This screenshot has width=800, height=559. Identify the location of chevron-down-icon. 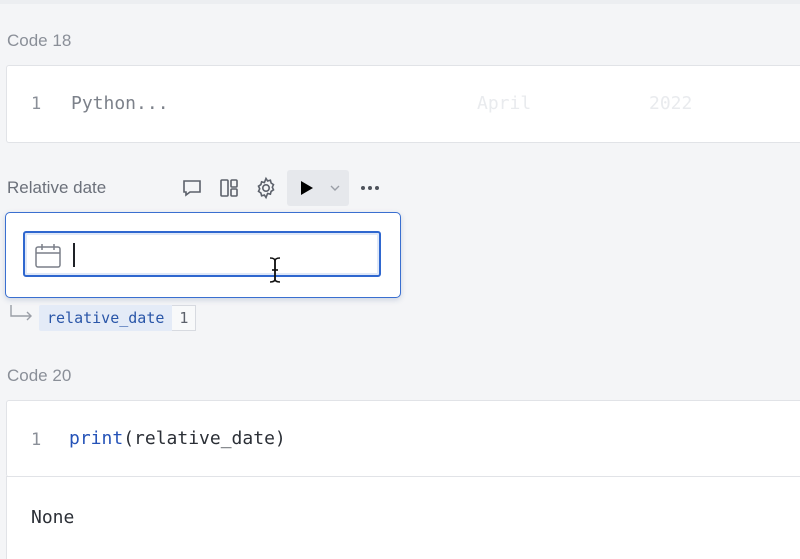
(335, 188).